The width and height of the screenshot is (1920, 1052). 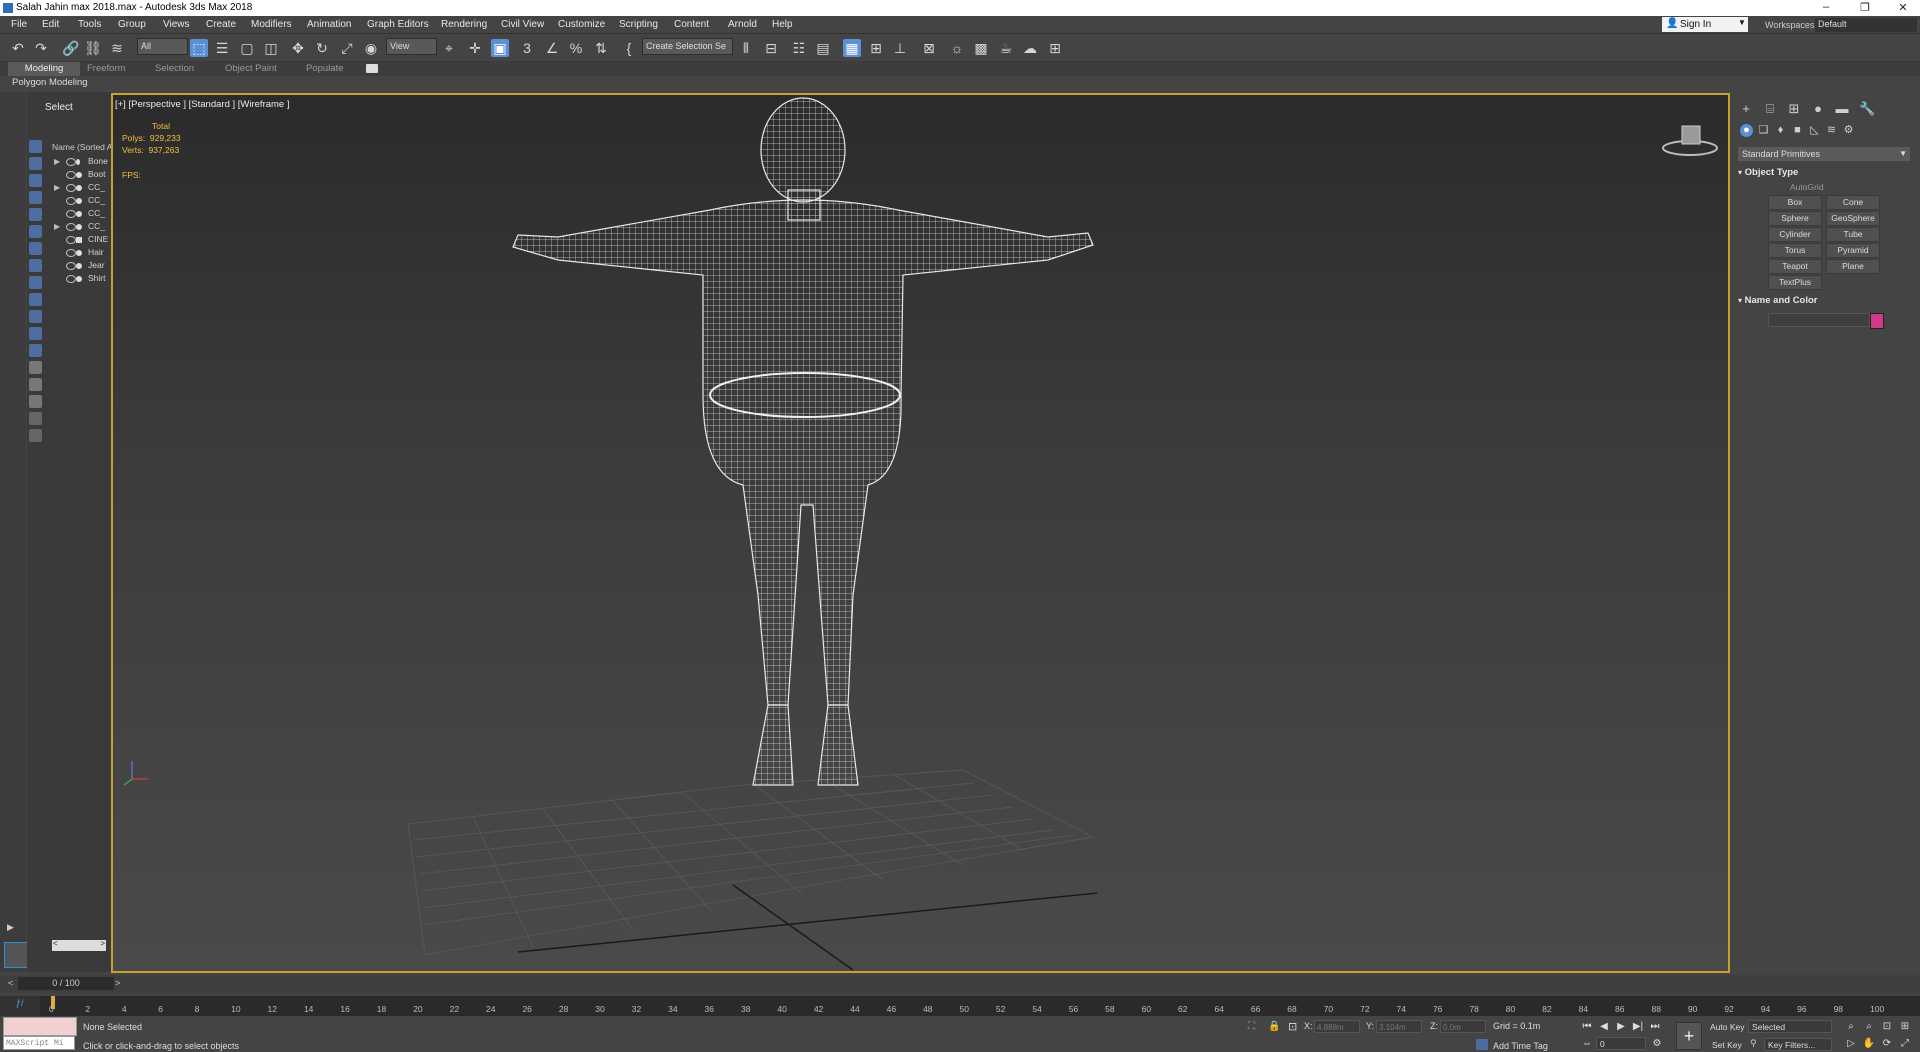 What do you see at coordinates (1824, 300) in the screenshot?
I see `rollout-name-and-color: ▾ Name and Color` at bounding box center [1824, 300].